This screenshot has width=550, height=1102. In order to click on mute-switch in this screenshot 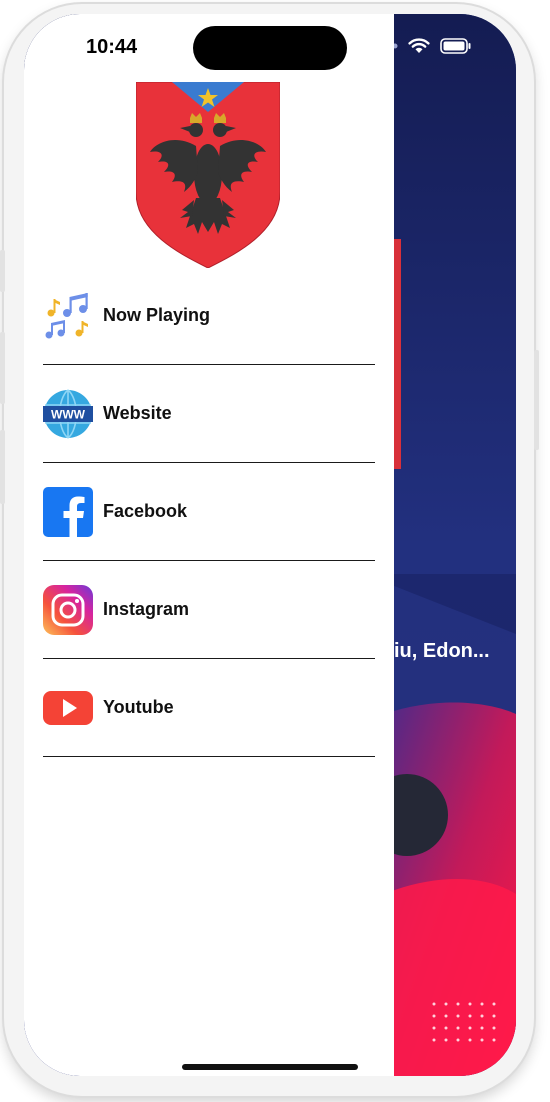, I will do `click(2, 467)`.